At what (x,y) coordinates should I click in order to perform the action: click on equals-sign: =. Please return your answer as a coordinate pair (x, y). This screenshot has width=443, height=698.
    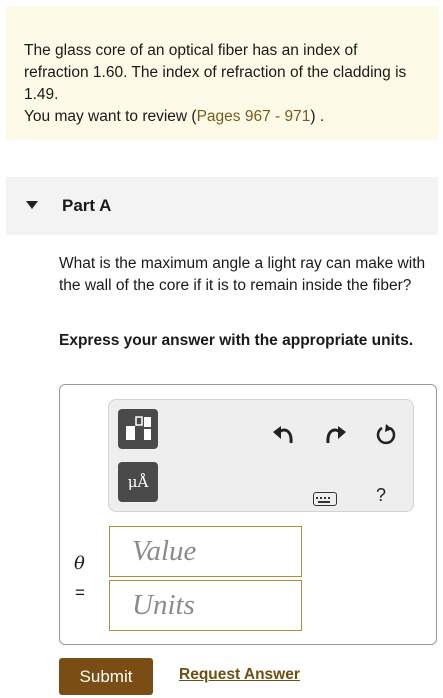
    Looking at the image, I should click on (80, 592).